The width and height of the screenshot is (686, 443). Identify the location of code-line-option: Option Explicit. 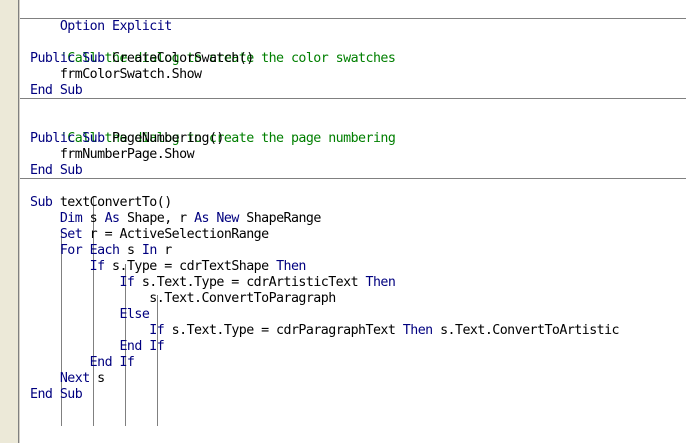
(101, 18).